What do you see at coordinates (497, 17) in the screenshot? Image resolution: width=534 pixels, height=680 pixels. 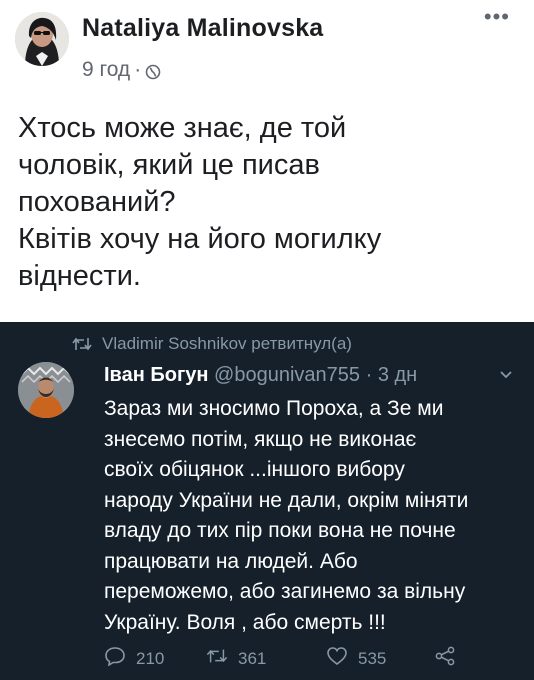 I see `more-dots-icon: •••` at bounding box center [497, 17].